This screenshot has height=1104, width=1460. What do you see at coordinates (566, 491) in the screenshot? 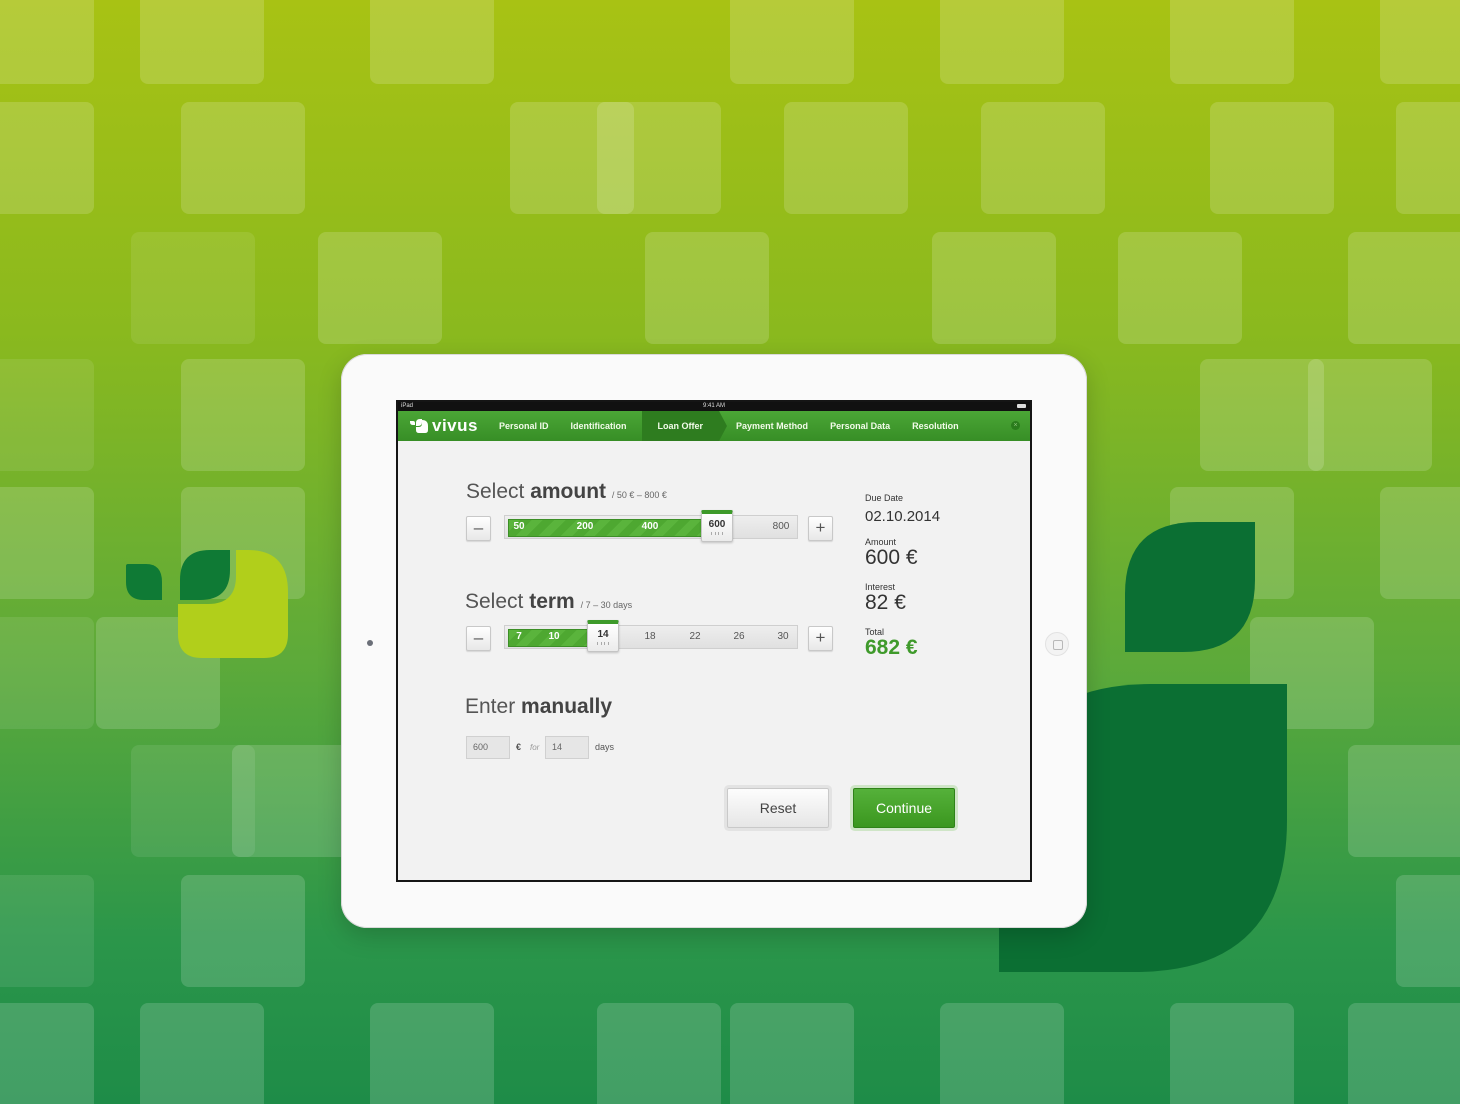
I see `amount-section-title: Select amount / 50 € – 800 €` at bounding box center [566, 491].